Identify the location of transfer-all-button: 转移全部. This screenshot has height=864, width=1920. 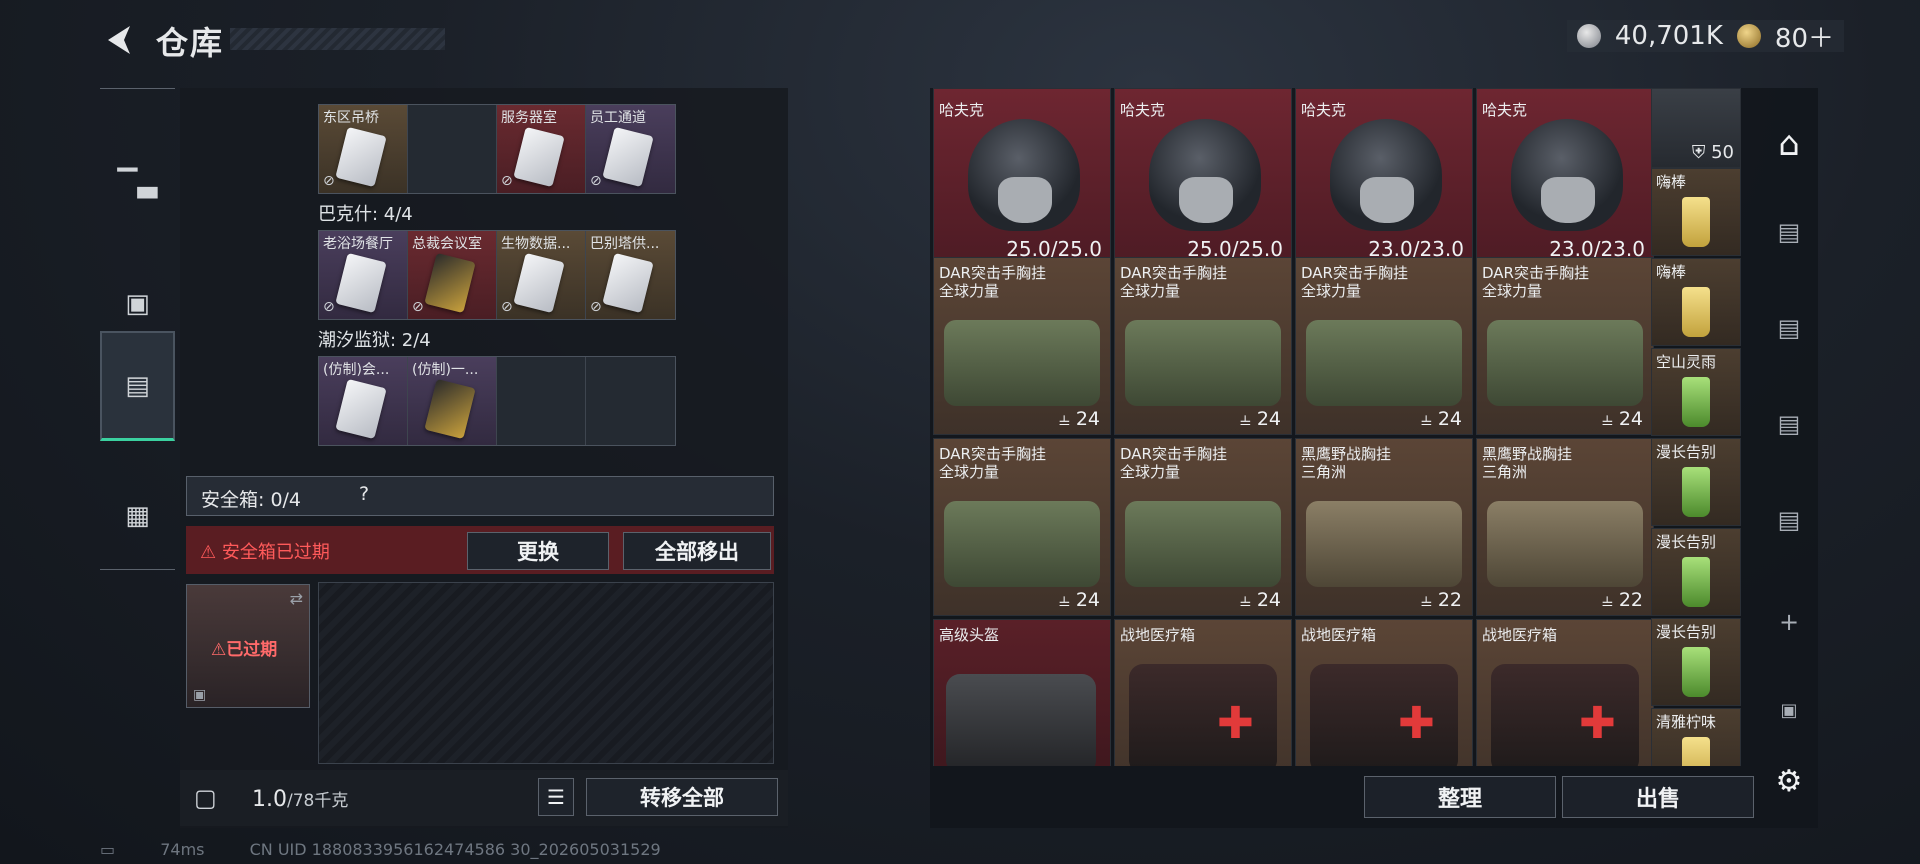
(682, 797).